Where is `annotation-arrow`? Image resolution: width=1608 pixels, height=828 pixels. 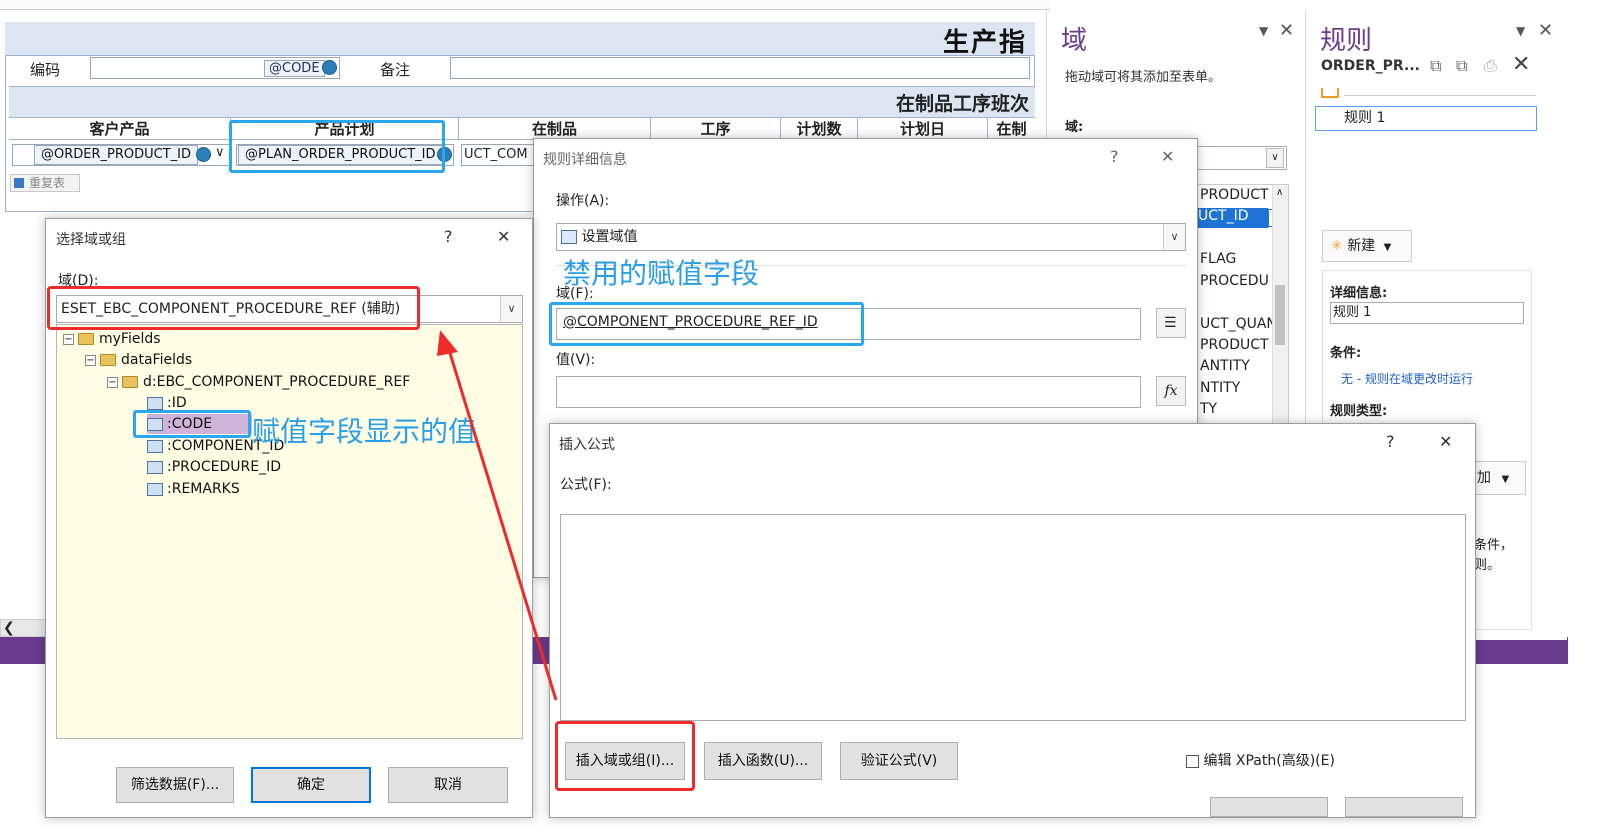
annotation-arrow is located at coordinates (497, 515).